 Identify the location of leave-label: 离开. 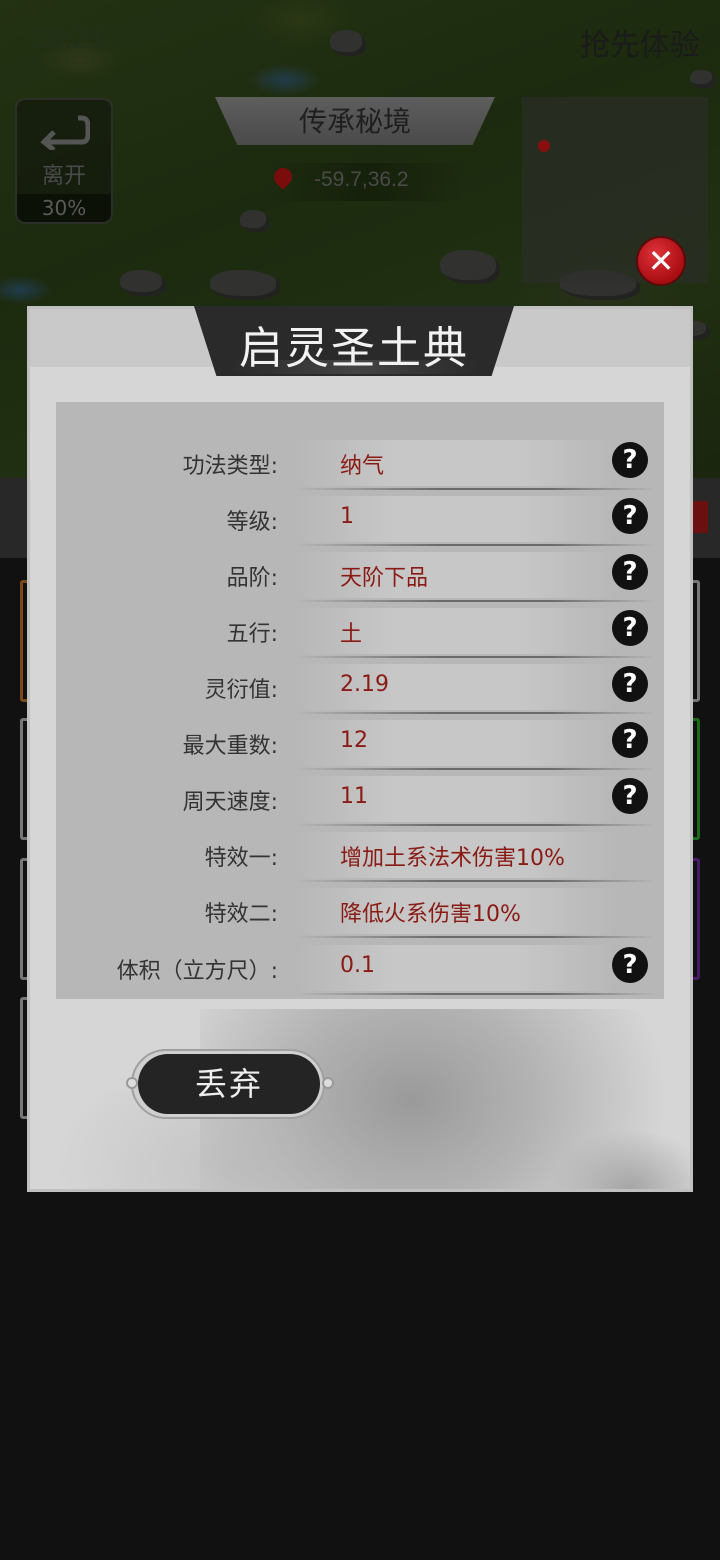
(63, 176).